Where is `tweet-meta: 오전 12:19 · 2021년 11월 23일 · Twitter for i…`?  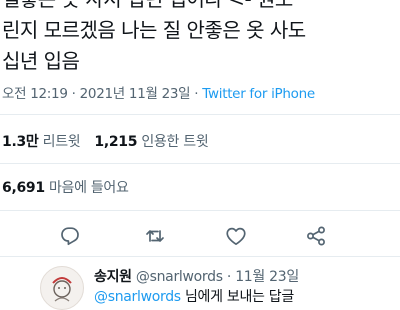
tweet-meta: 오전 12:19 · 2021년 11월 23일 · Twitter for i… is located at coordinates (158, 92).